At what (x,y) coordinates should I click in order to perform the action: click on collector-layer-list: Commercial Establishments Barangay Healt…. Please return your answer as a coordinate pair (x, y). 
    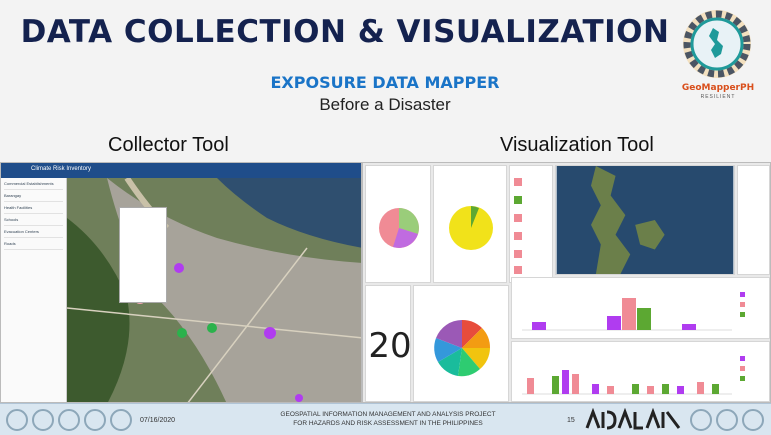
    Looking at the image, I should click on (34, 290).